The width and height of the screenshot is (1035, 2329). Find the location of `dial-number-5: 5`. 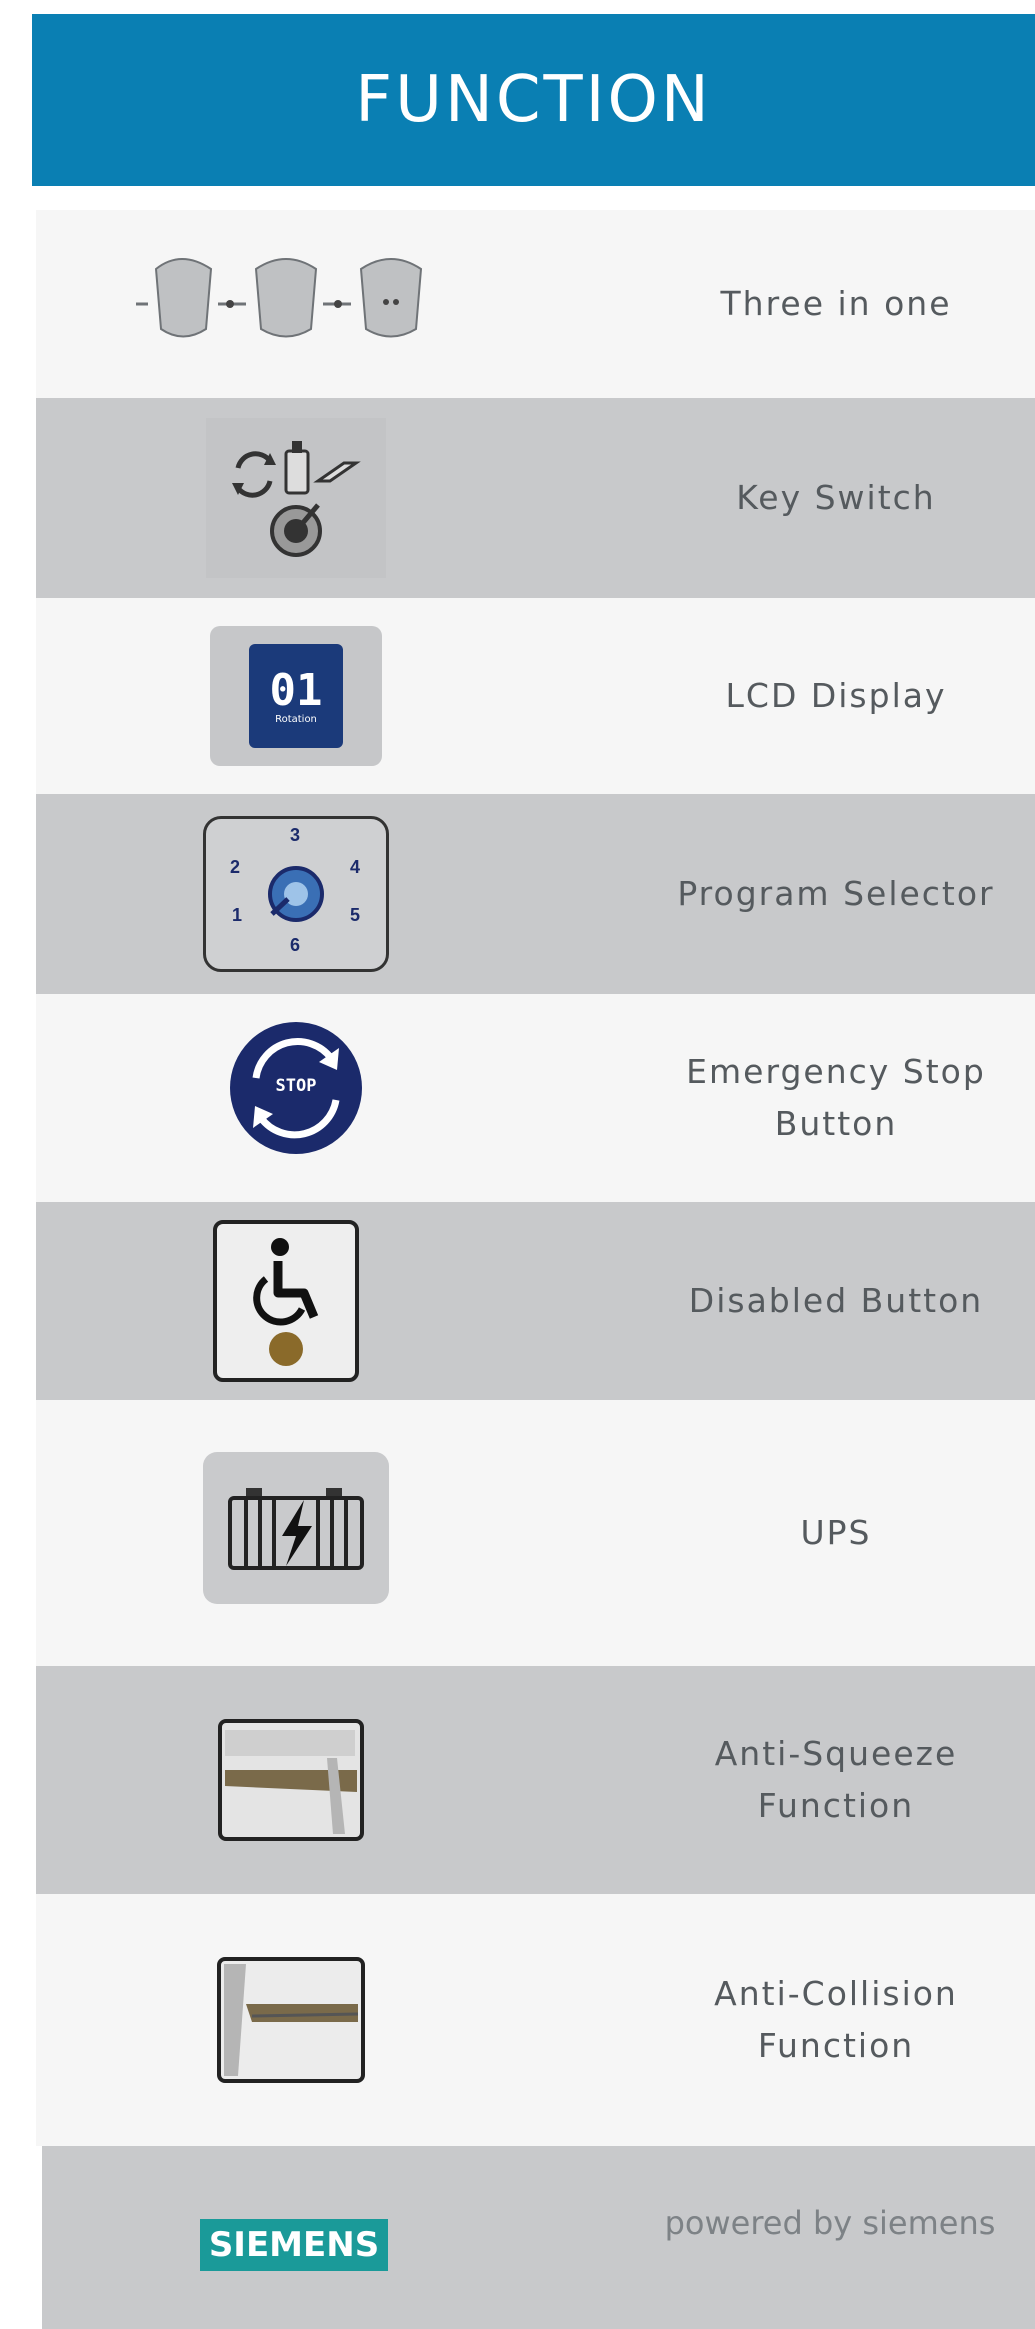

dial-number-5: 5 is located at coordinates (355, 915).